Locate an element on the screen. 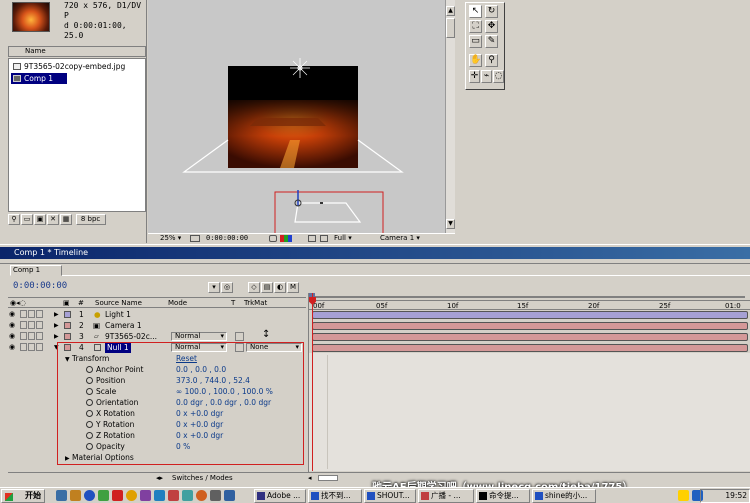 This screenshot has width=750, height=503. clock: 19:52 is located at coordinates (736, 495).